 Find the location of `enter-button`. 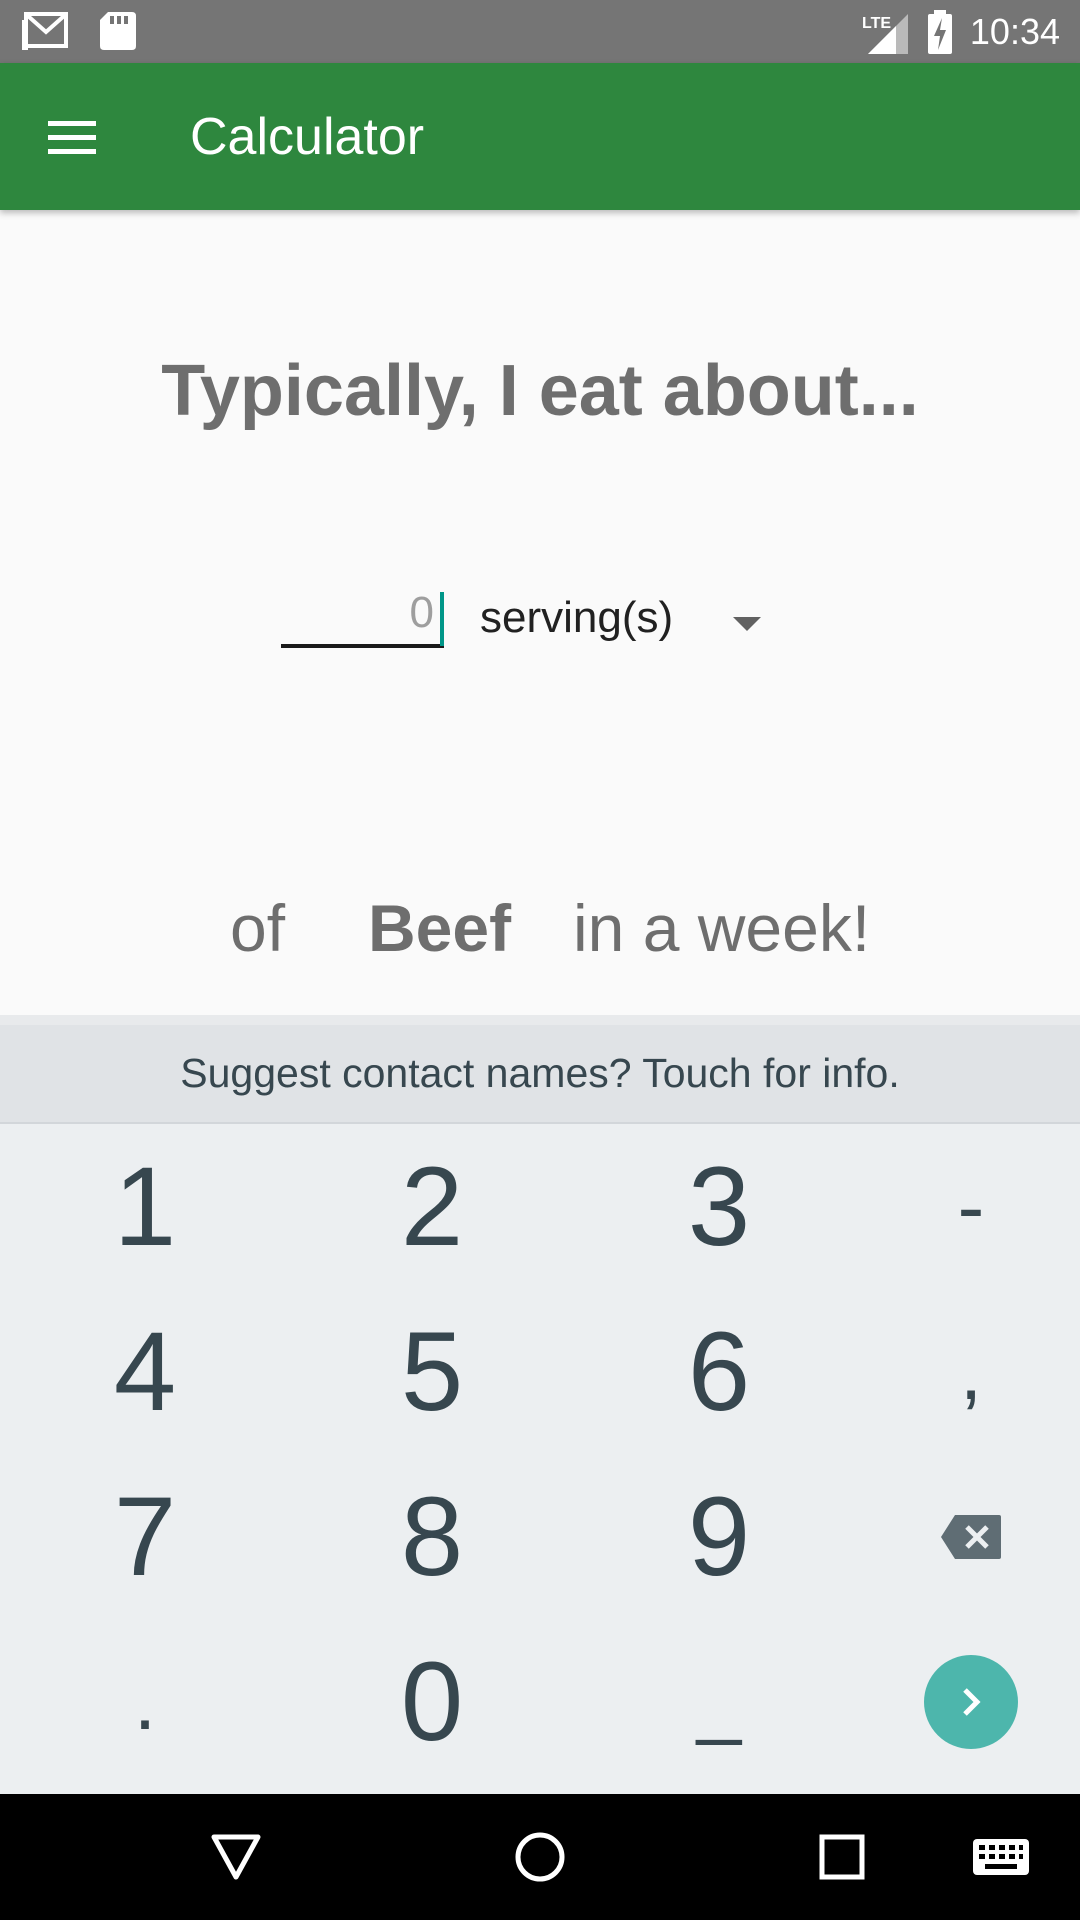

enter-button is located at coordinates (971, 1701).